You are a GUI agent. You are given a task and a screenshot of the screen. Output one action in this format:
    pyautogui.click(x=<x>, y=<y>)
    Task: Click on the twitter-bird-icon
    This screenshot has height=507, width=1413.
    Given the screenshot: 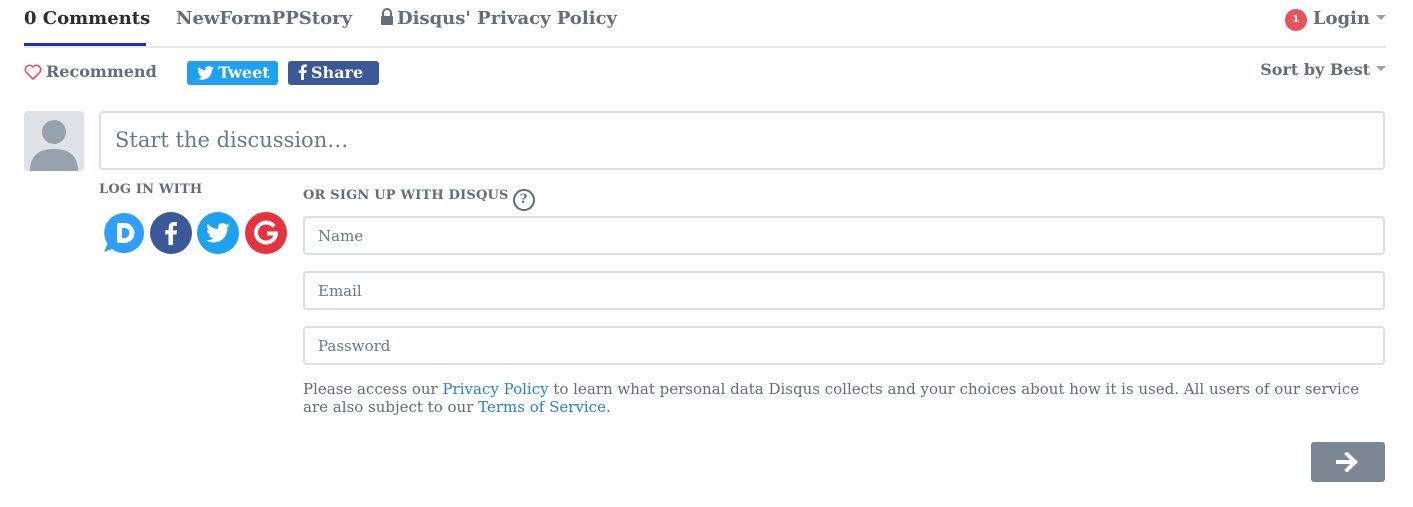 What is the action you would take?
    pyautogui.click(x=205, y=73)
    